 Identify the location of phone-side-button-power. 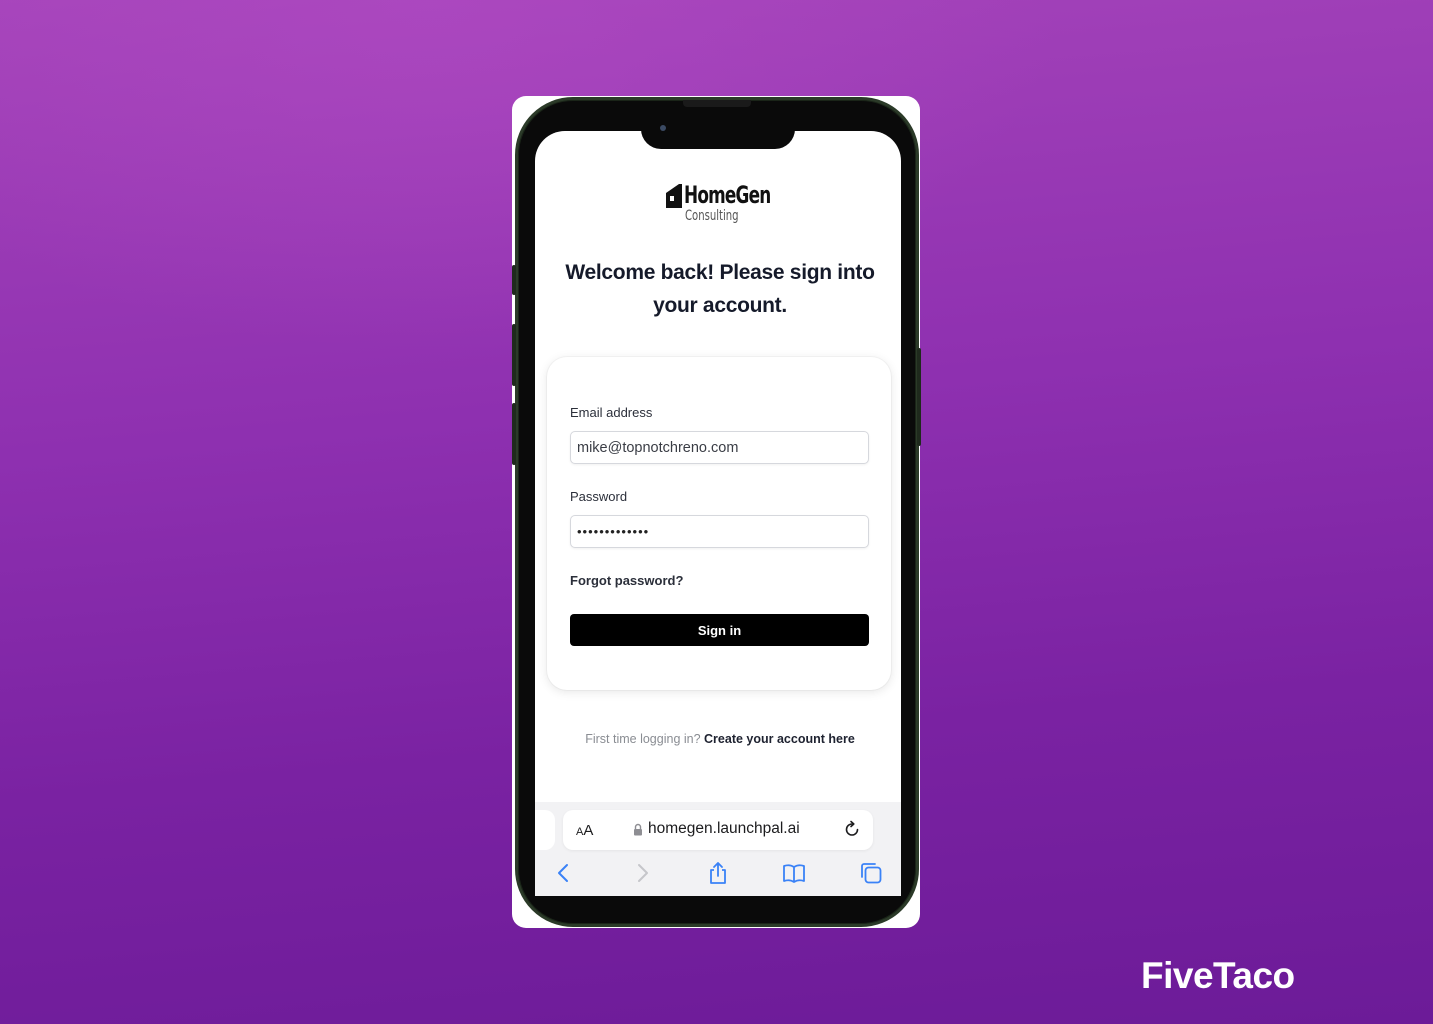
(919, 397).